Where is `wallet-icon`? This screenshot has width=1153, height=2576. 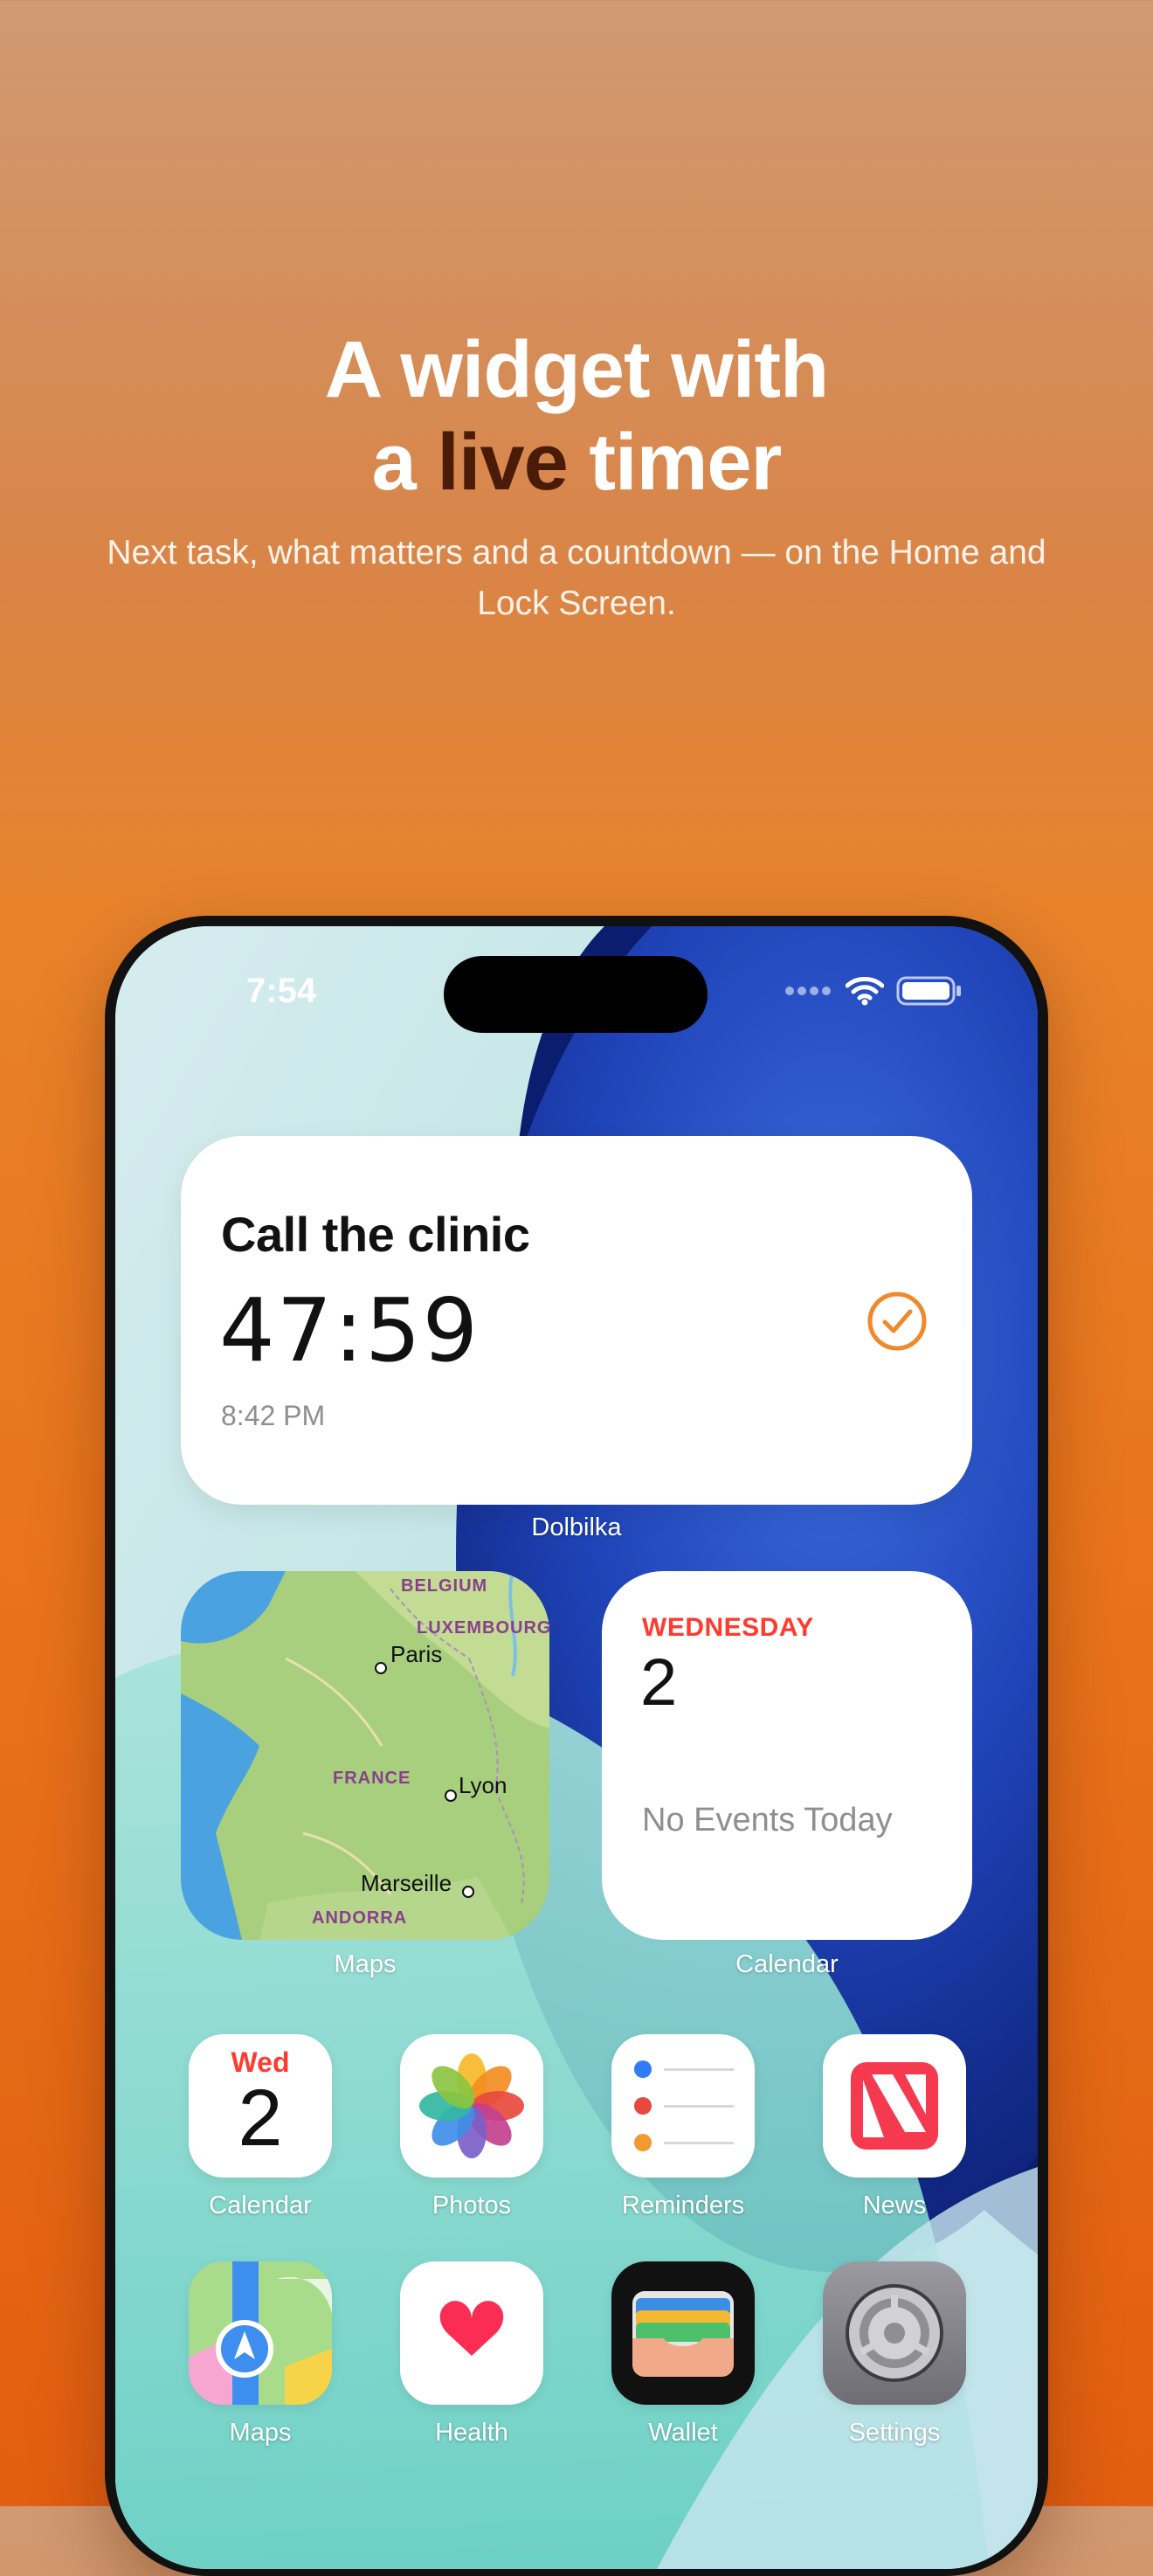
wallet-icon is located at coordinates (683, 2333).